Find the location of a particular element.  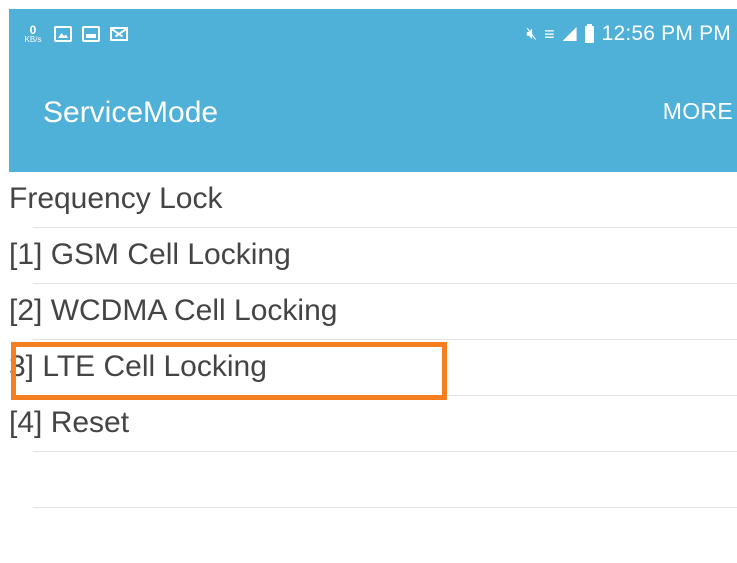

screen-icon is located at coordinates (91, 34).